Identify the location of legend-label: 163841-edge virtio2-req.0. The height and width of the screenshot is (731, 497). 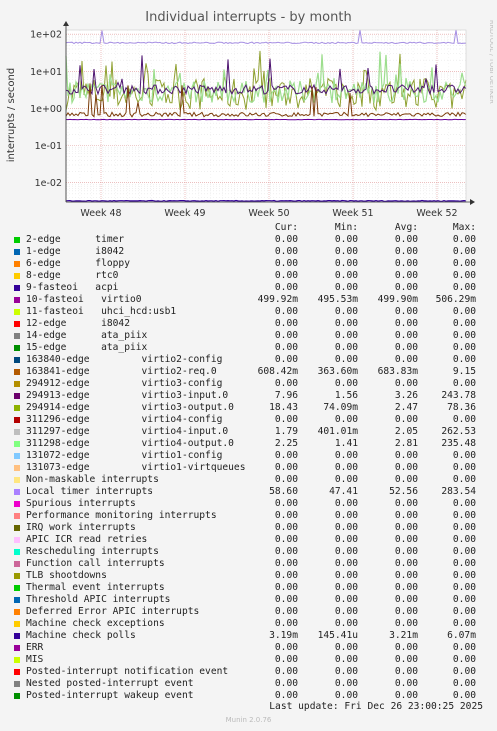
(121, 371).